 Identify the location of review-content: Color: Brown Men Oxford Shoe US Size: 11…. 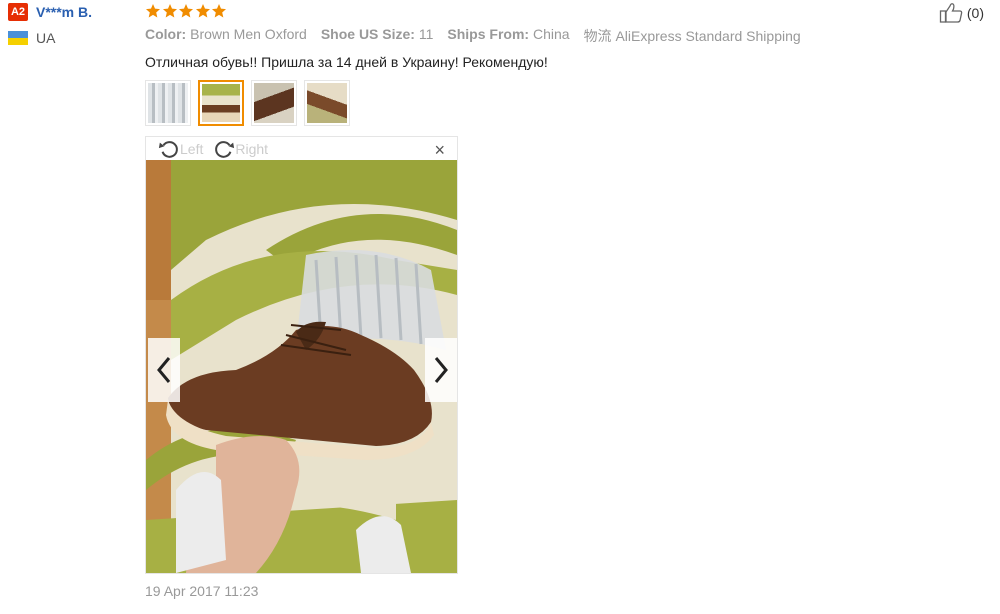
(495, 63).